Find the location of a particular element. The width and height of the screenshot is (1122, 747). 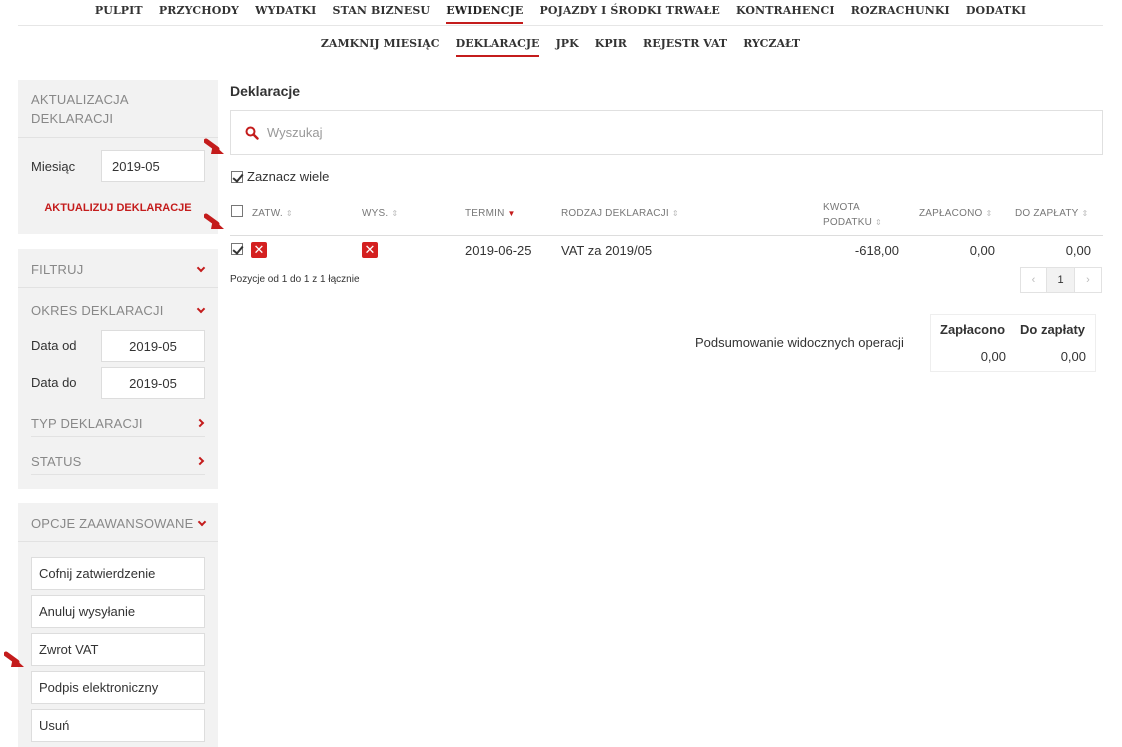

nav-pojazdy: POJAZDY I ŚRODKI TRWAŁE is located at coordinates (630, 11).